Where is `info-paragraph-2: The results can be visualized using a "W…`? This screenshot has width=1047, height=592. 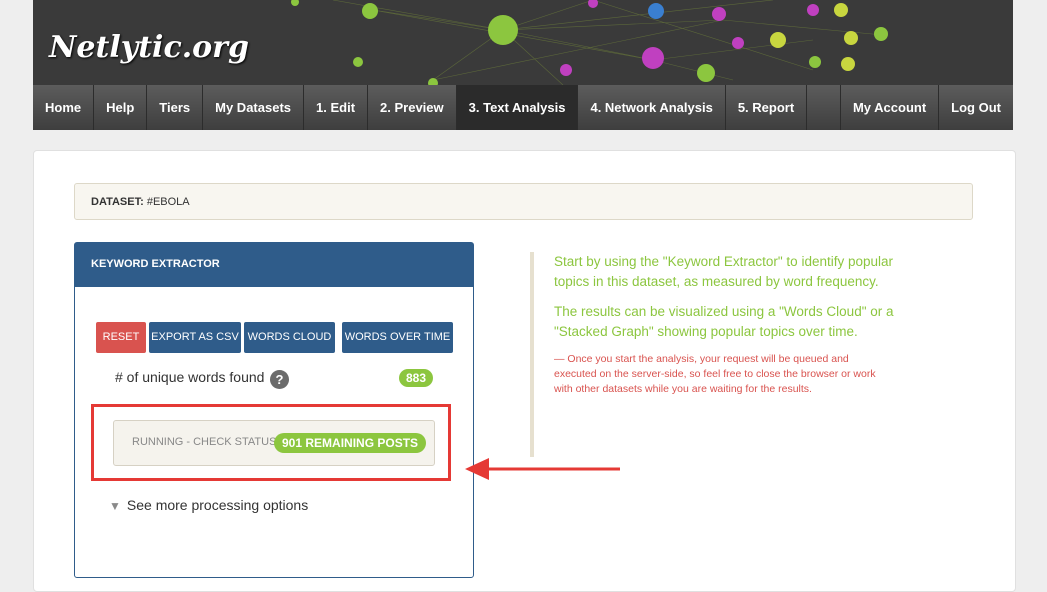
info-paragraph-2: The results can be visualized using a "W… is located at coordinates (724, 321).